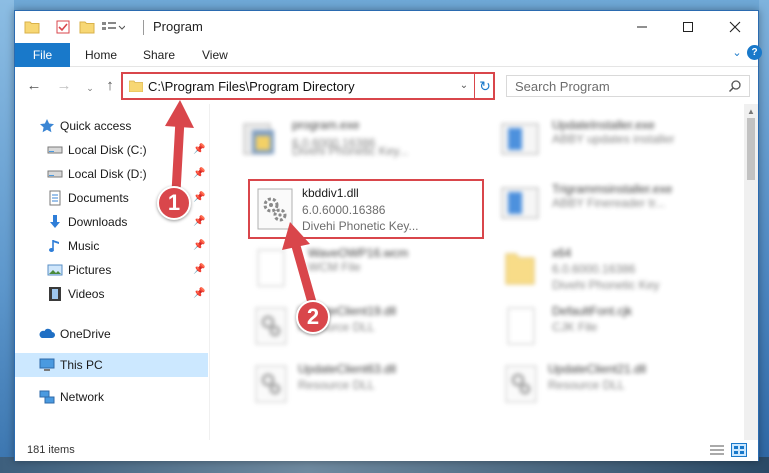 This screenshot has width=769, height=473. What do you see at coordinates (592, 311) in the screenshot?
I see `file-name: DefaultFont.cjk` at bounding box center [592, 311].